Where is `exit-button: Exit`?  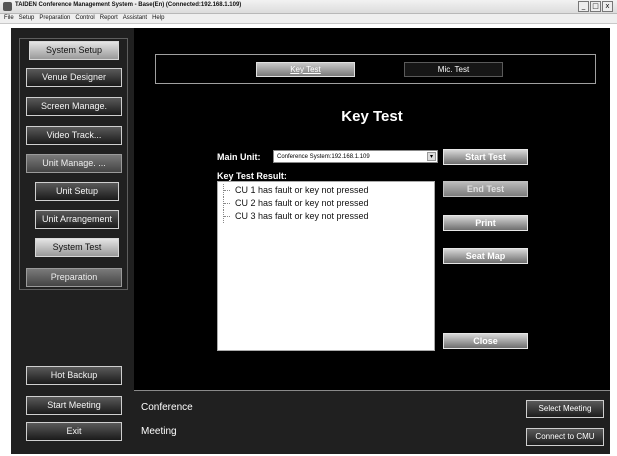
exit-button: Exit is located at coordinates (74, 431).